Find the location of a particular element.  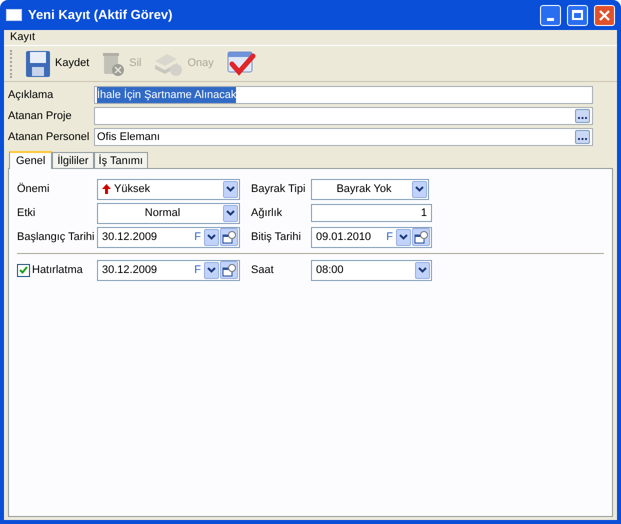

maximize-button is located at coordinates (577, 15).